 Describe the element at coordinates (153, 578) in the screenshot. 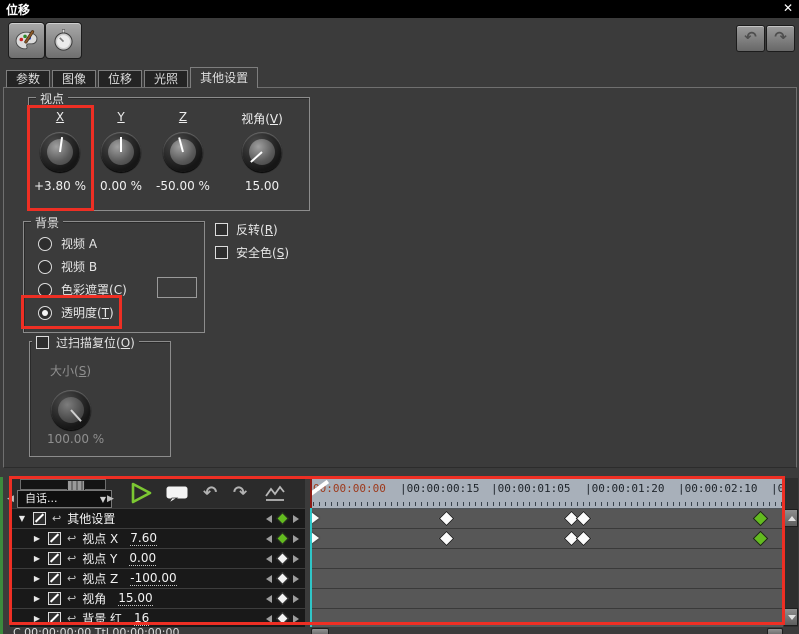

I see `row-value: -100.00` at that location.